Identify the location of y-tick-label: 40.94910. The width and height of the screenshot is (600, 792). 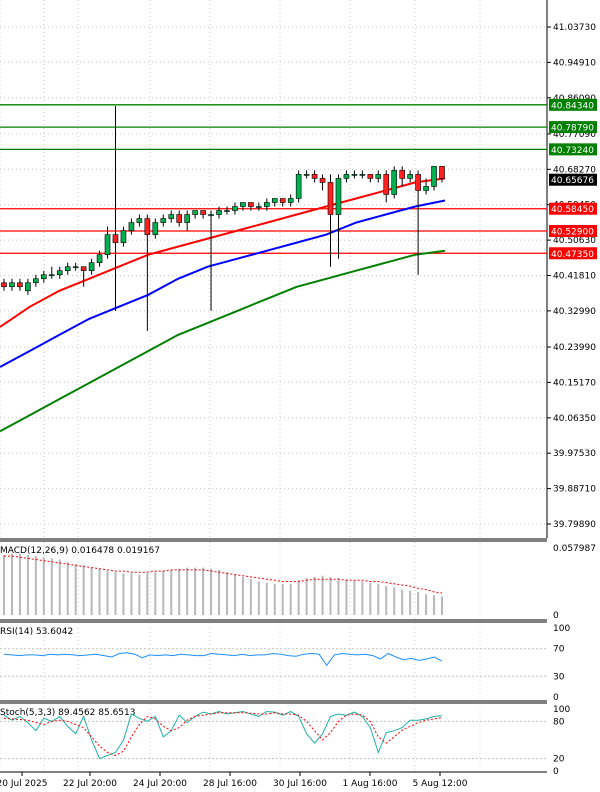
(574, 63).